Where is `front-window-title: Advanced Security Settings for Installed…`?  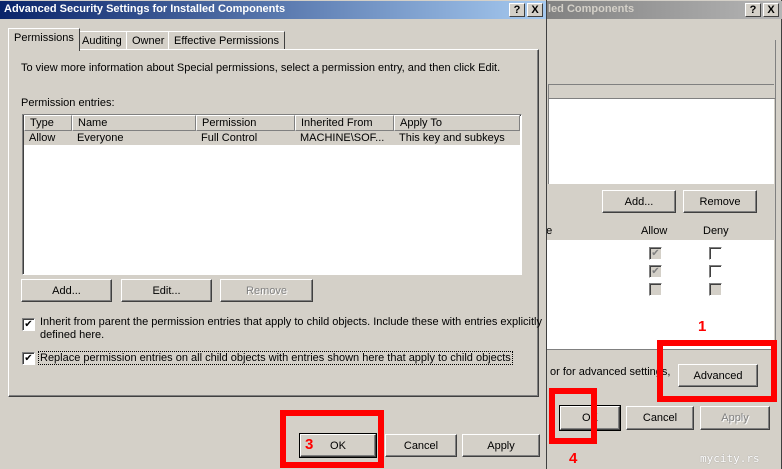
front-window-title: Advanced Security Settings for Installed… is located at coordinates (145, 9).